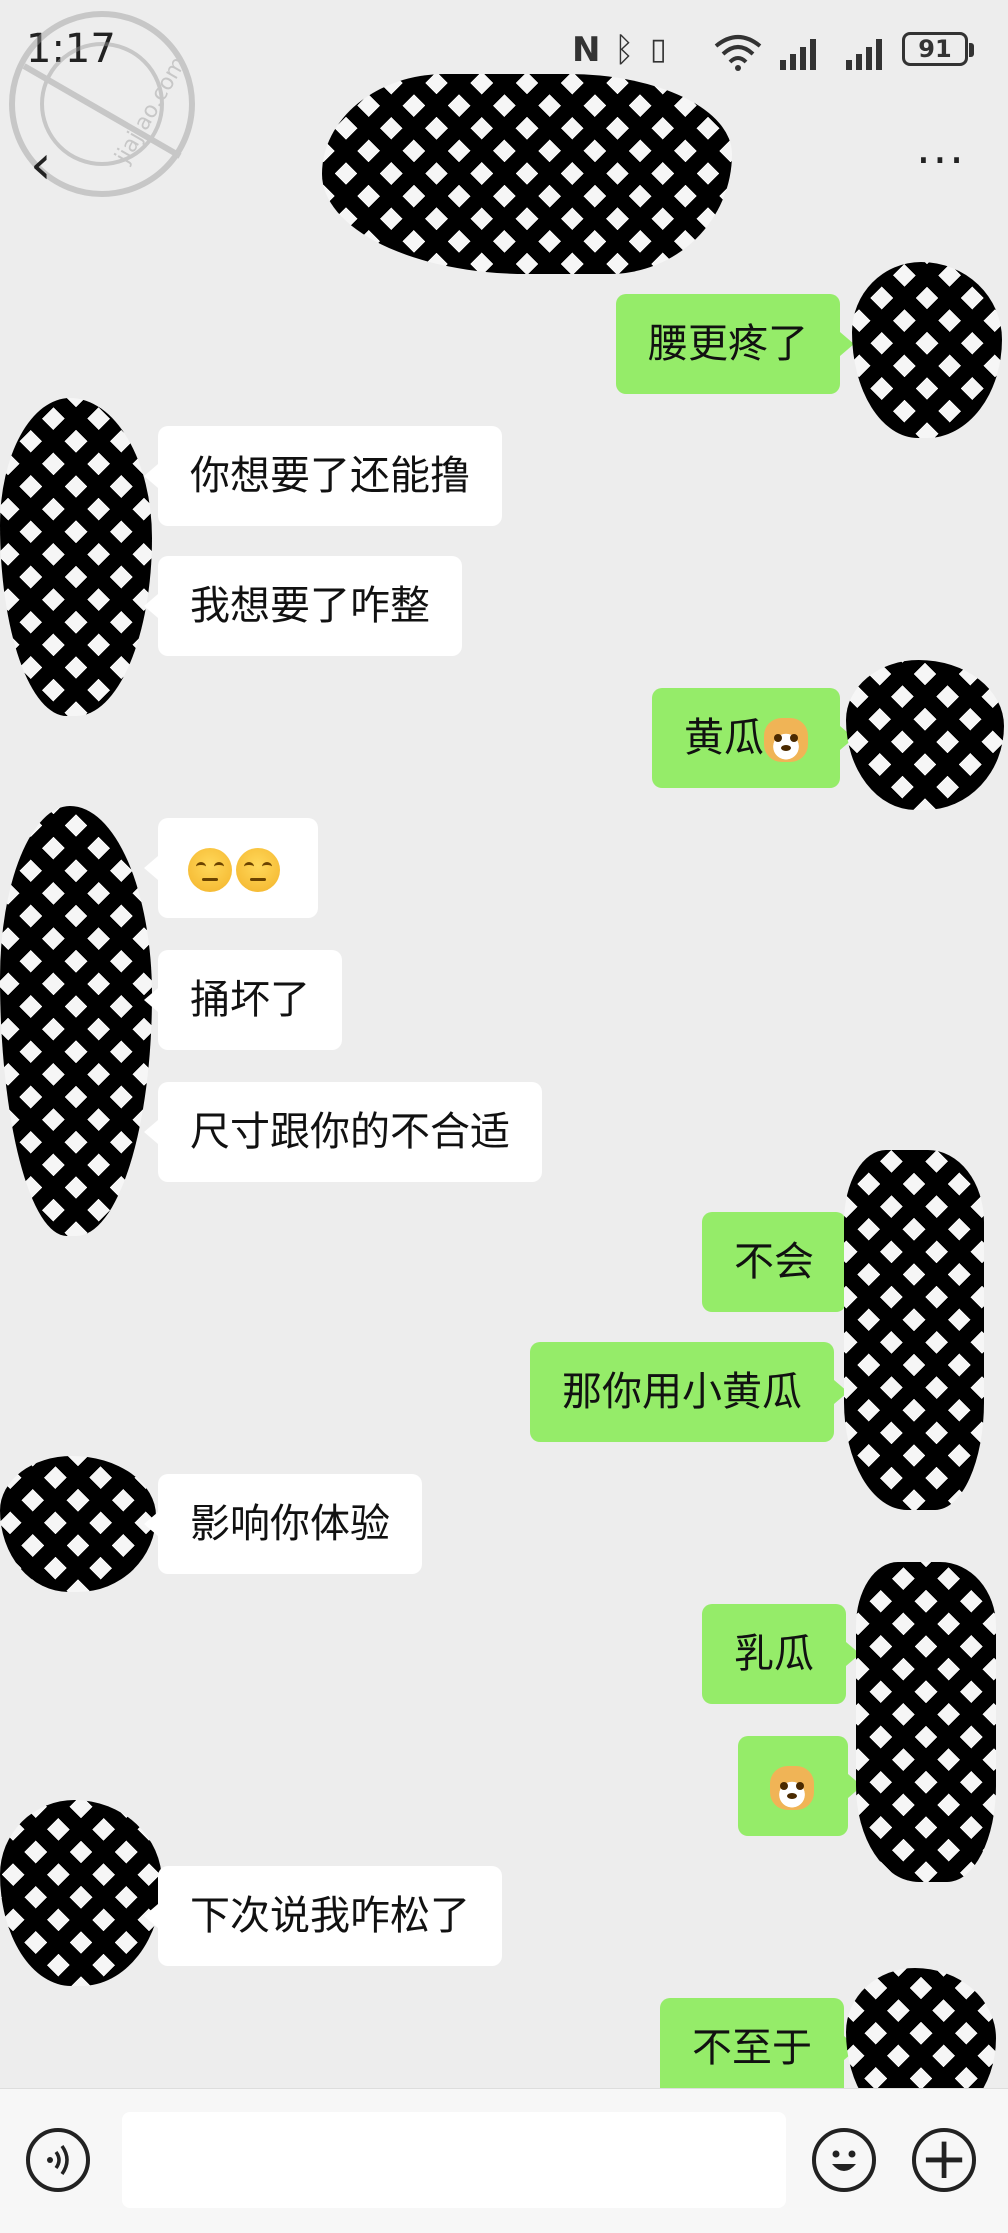 This screenshot has height=2233, width=1008. Describe the element at coordinates (454, 2160) in the screenshot. I see `message-input` at that location.